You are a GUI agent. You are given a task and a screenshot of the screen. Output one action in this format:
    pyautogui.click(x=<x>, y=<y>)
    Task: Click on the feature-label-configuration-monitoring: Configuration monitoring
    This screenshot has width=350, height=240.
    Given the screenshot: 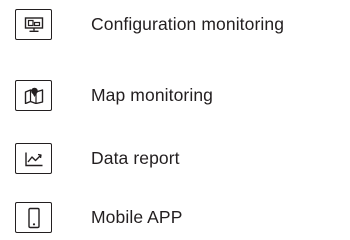 What is the action you would take?
    pyautogui.click(x=188, y=23)
    